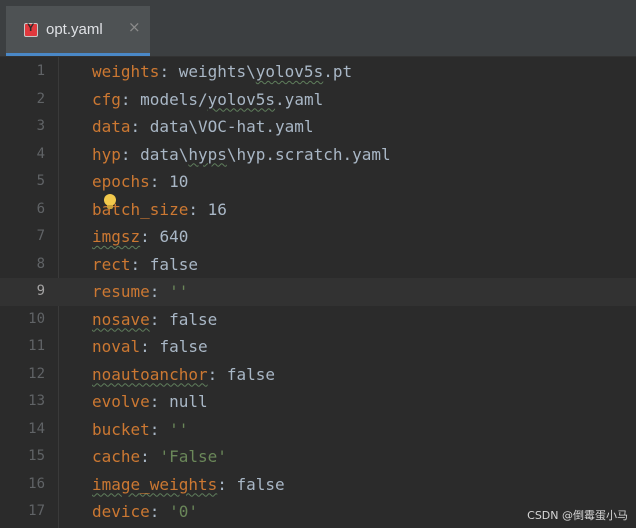 This screenshot has width=636, height=528. Describe the element at coordinates (116, 456) in the screenshot. I see `yaml-key: cache` at that location.